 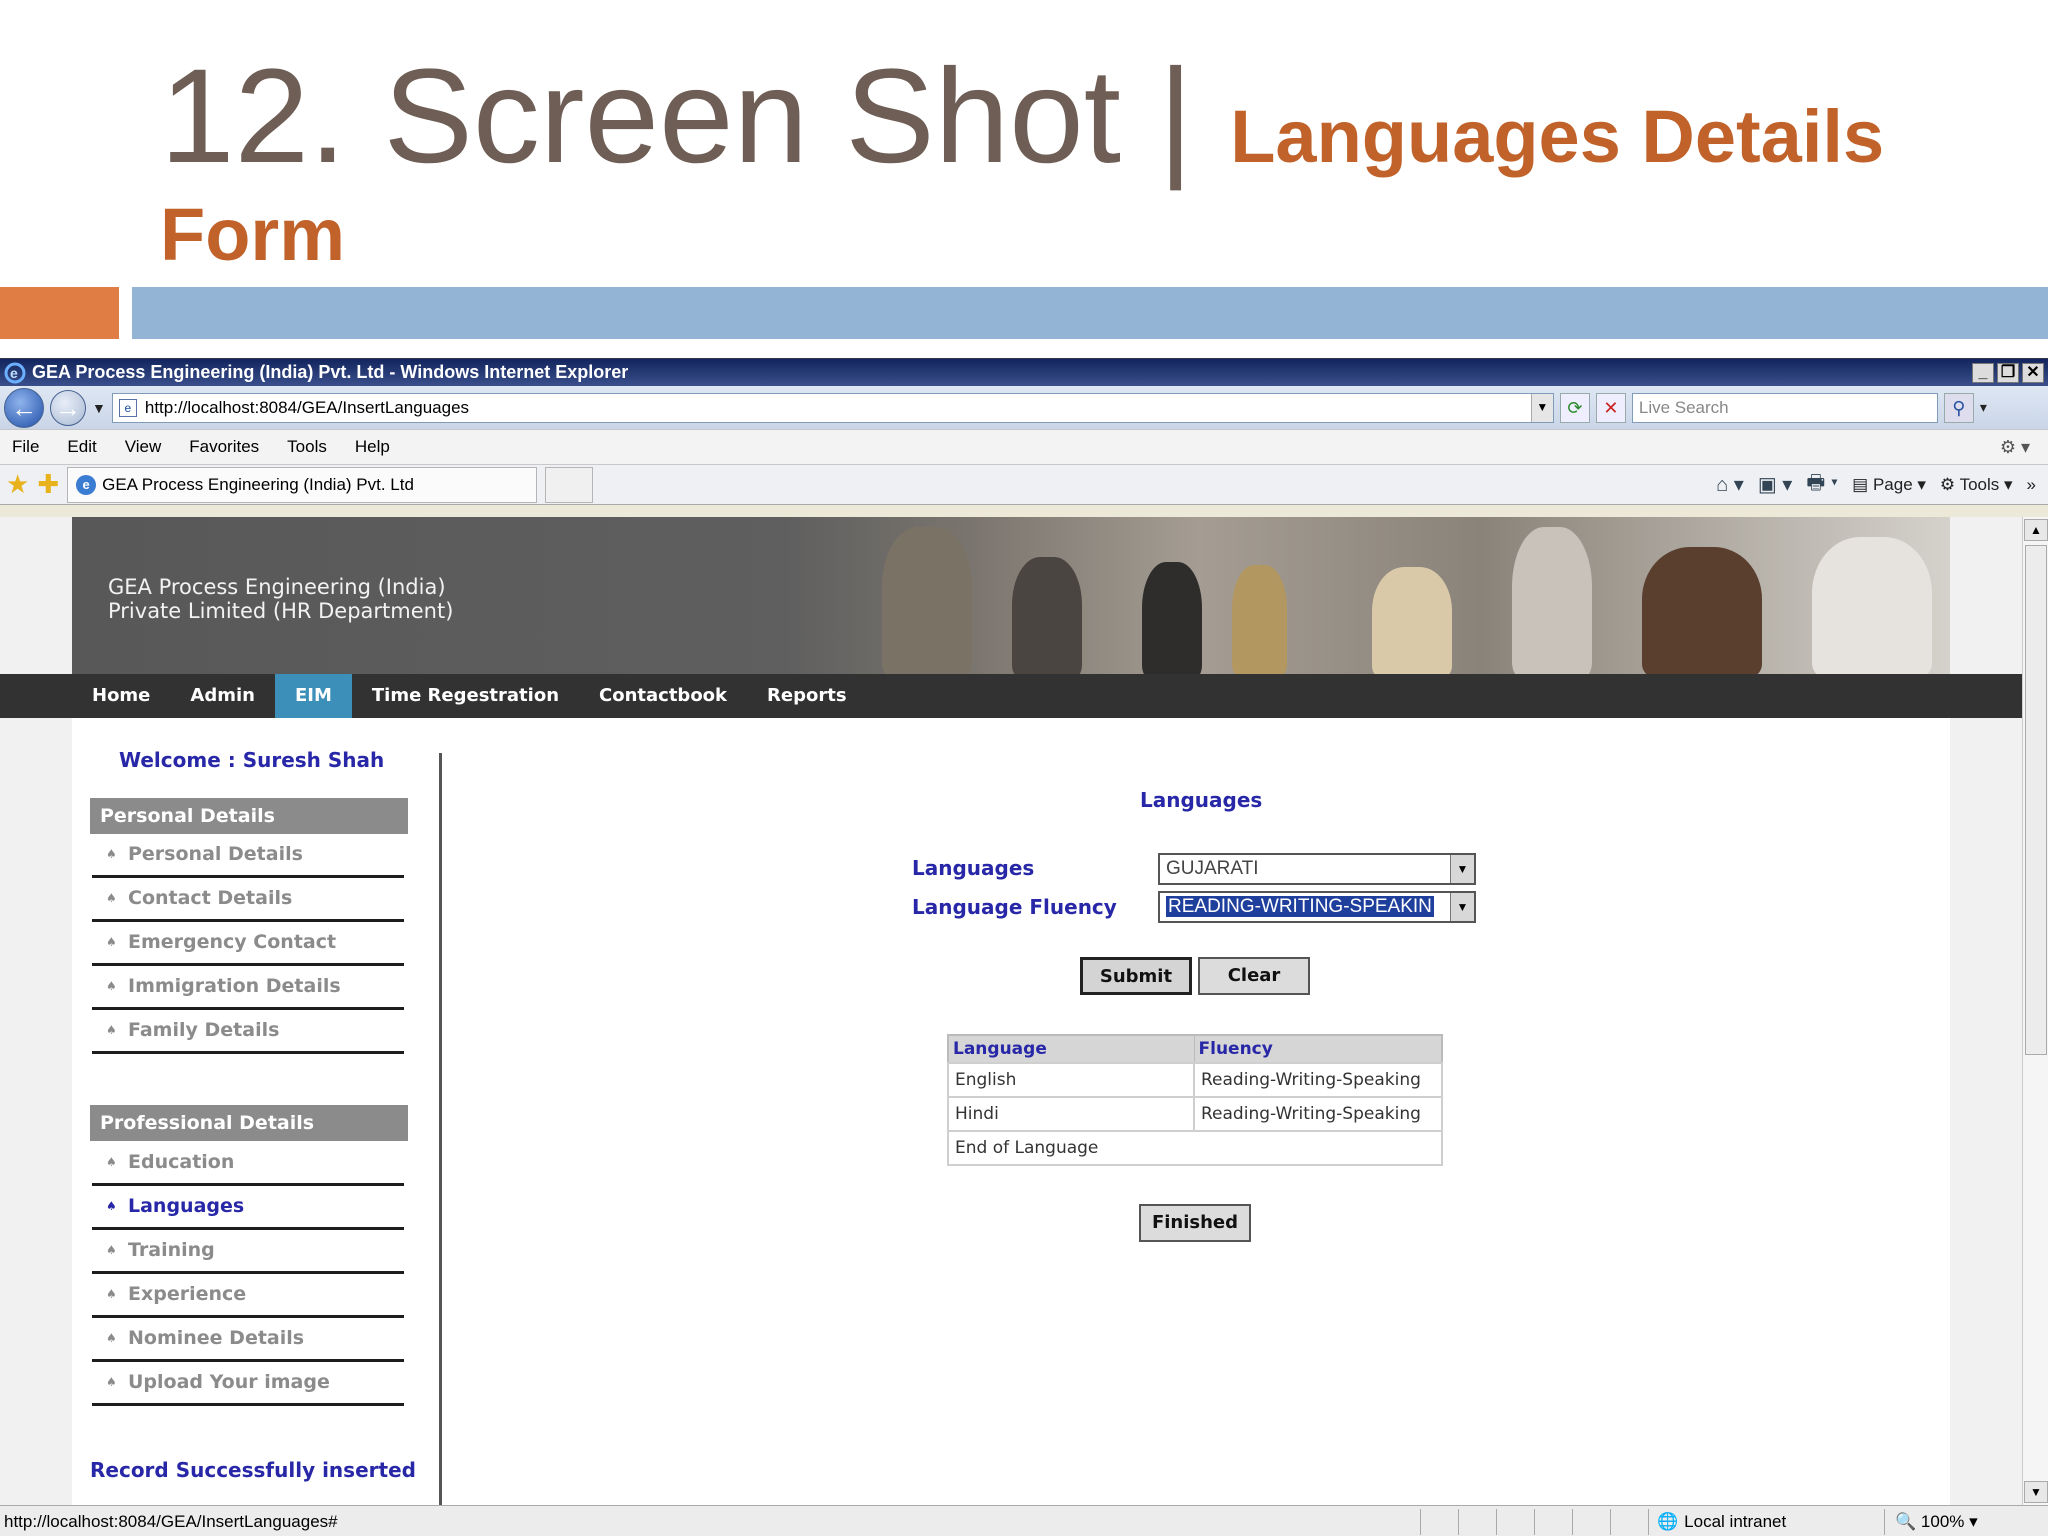 I want to click on stop-icon: ✕, so click(x=1610, y=407).